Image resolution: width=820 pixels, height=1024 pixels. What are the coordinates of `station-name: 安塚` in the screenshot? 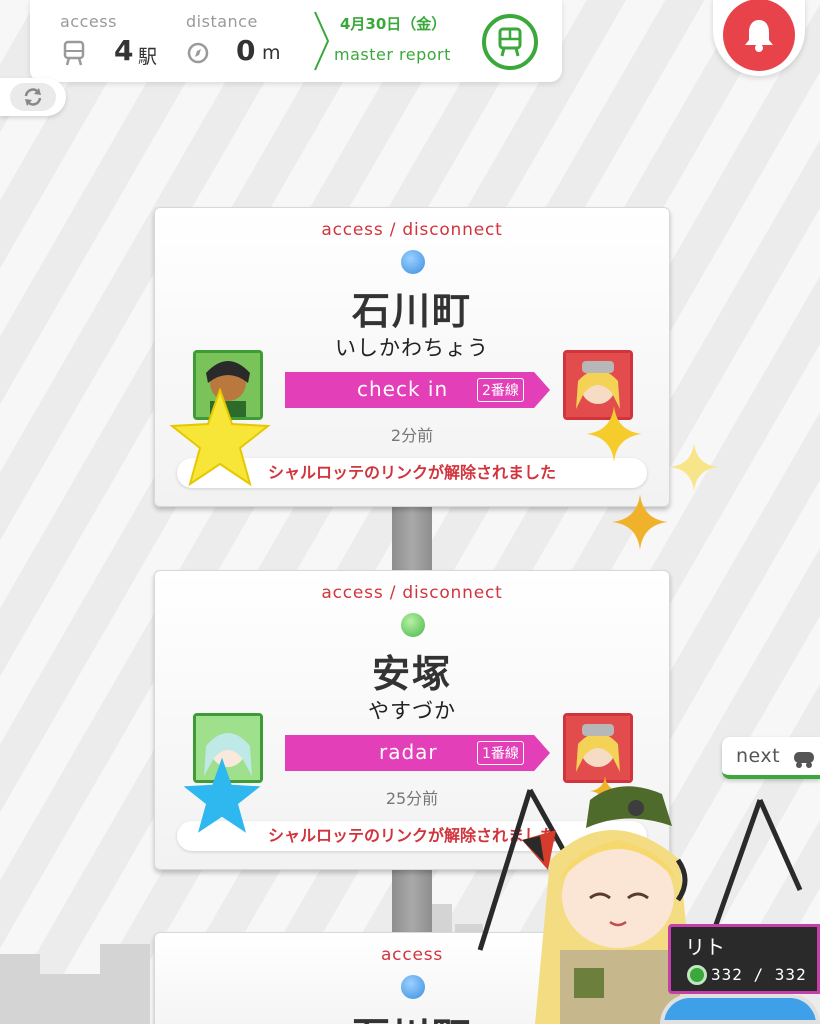 It's located at (411, 674).